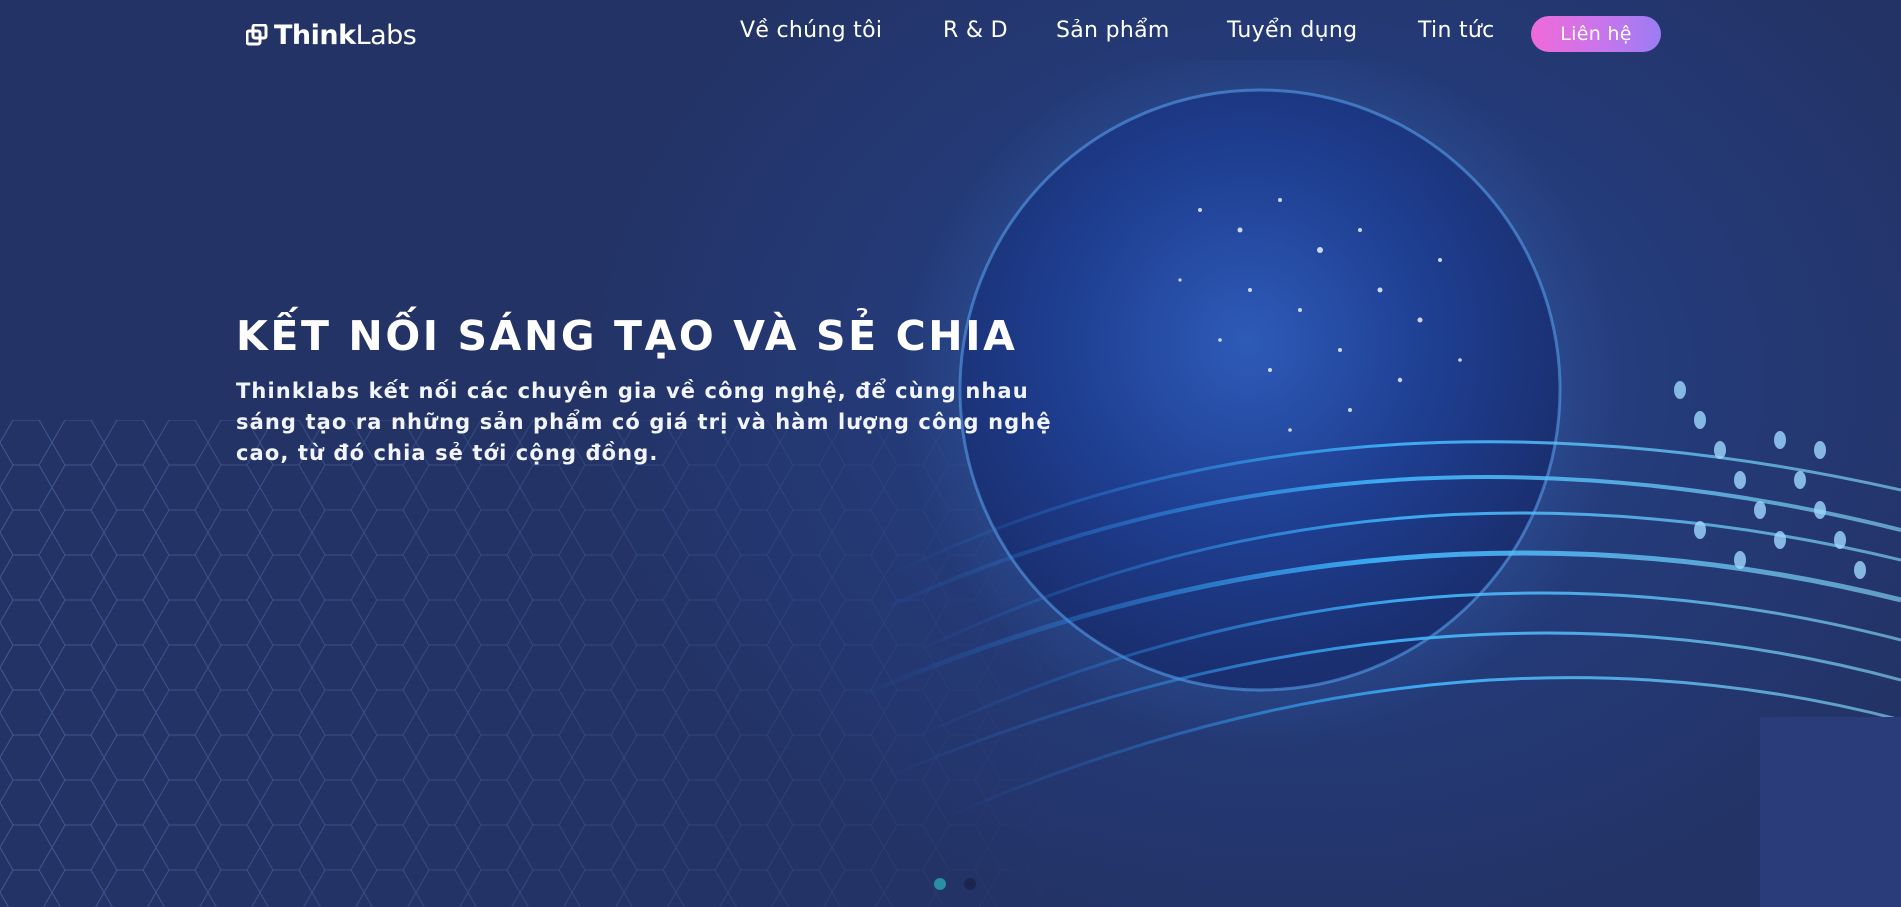 The height and width of the screenshot is (907, 1901). What do you see at coordinates (386, 35) in the screenshot?
I see `brand-name-light: Labs` at bounding box center [386, 35].